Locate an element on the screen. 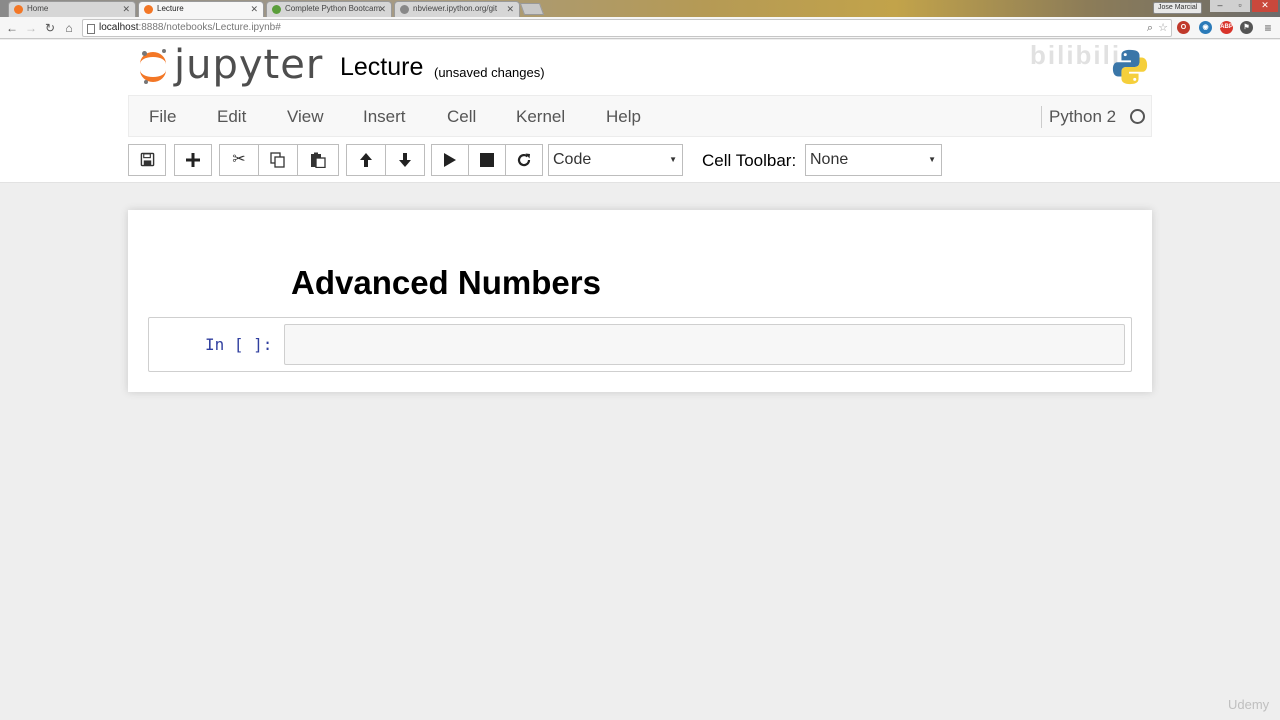 The width and height of the screenshot is (1280, 720). logo-text: jupyter is located at coordinates (249, 65).